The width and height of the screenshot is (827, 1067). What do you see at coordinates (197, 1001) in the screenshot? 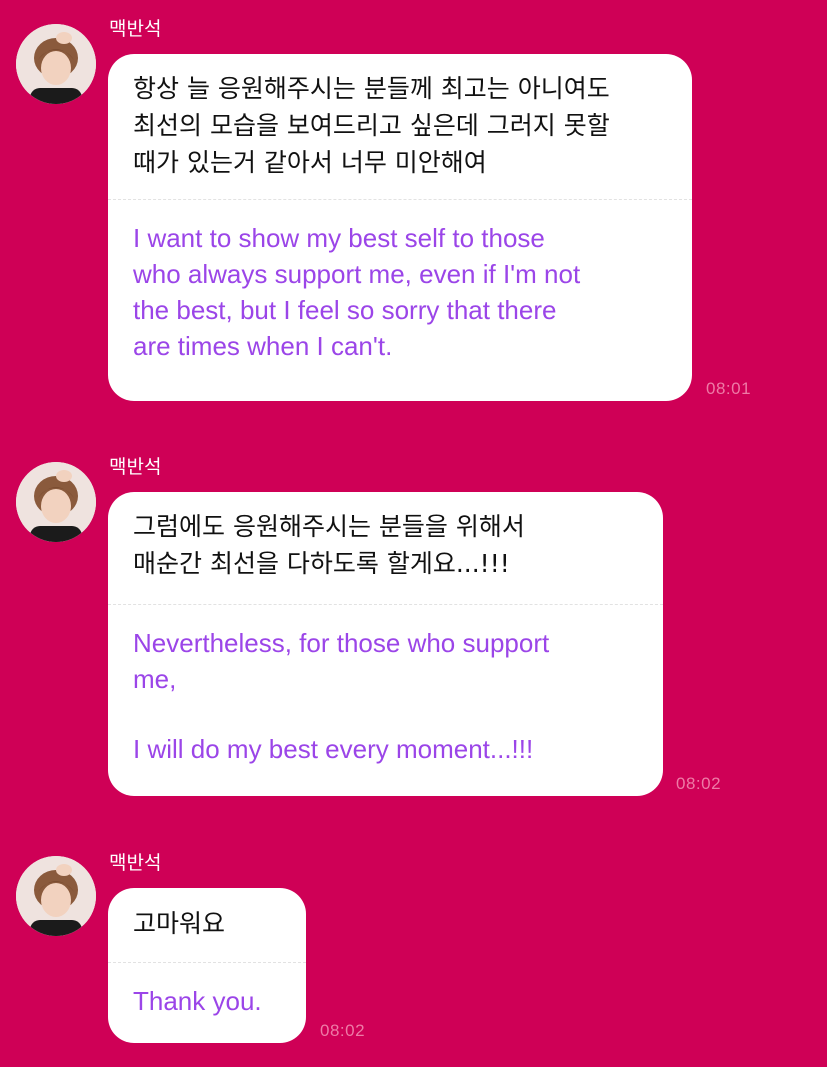
I see `translation-line: Thank you.` at bounding box center [197, 1001].